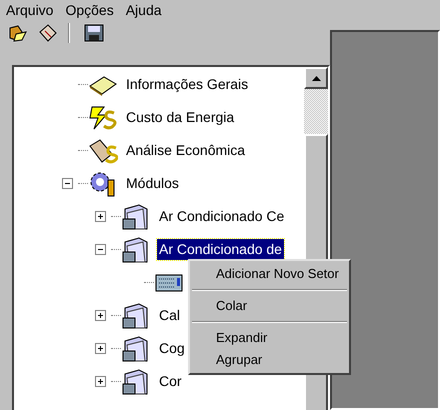  What do you see at coordinates (103, 151) in the screenshot?
I see `clipboard-dollar-icon` at bounding box center [103, 151].